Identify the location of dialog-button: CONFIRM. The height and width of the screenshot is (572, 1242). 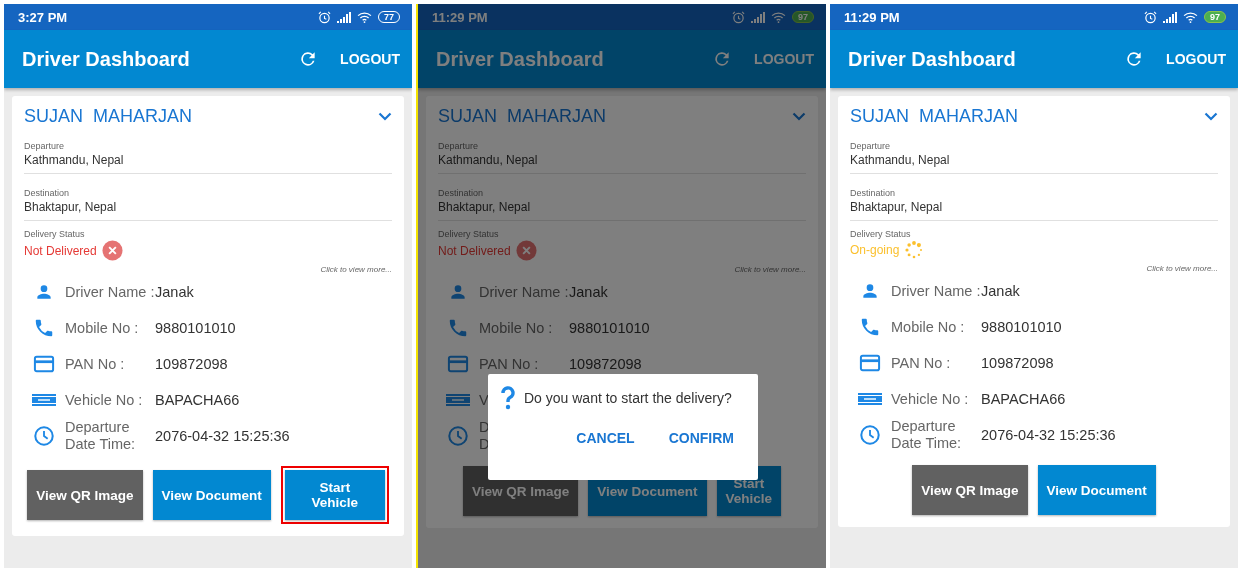
(701, 438).